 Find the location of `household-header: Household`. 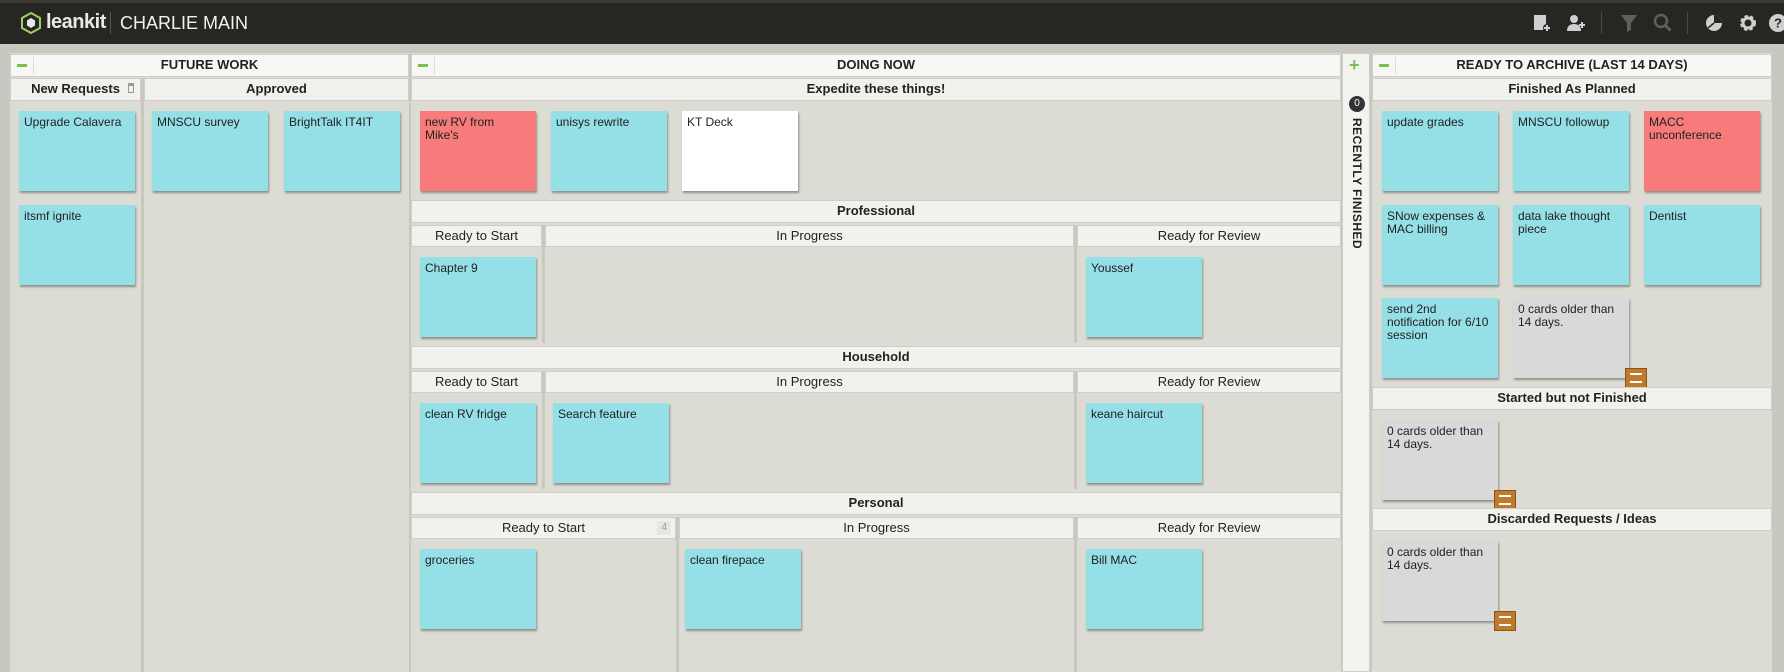

household-header: Household is located at coordinates (876, 357).